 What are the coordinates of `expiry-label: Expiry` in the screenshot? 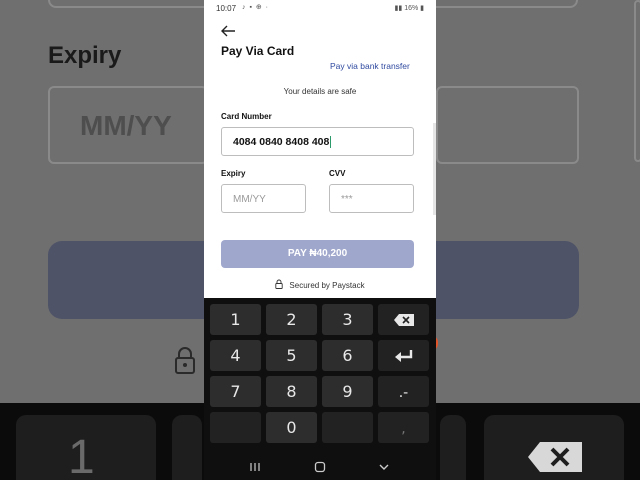 It's located at (233, 173).